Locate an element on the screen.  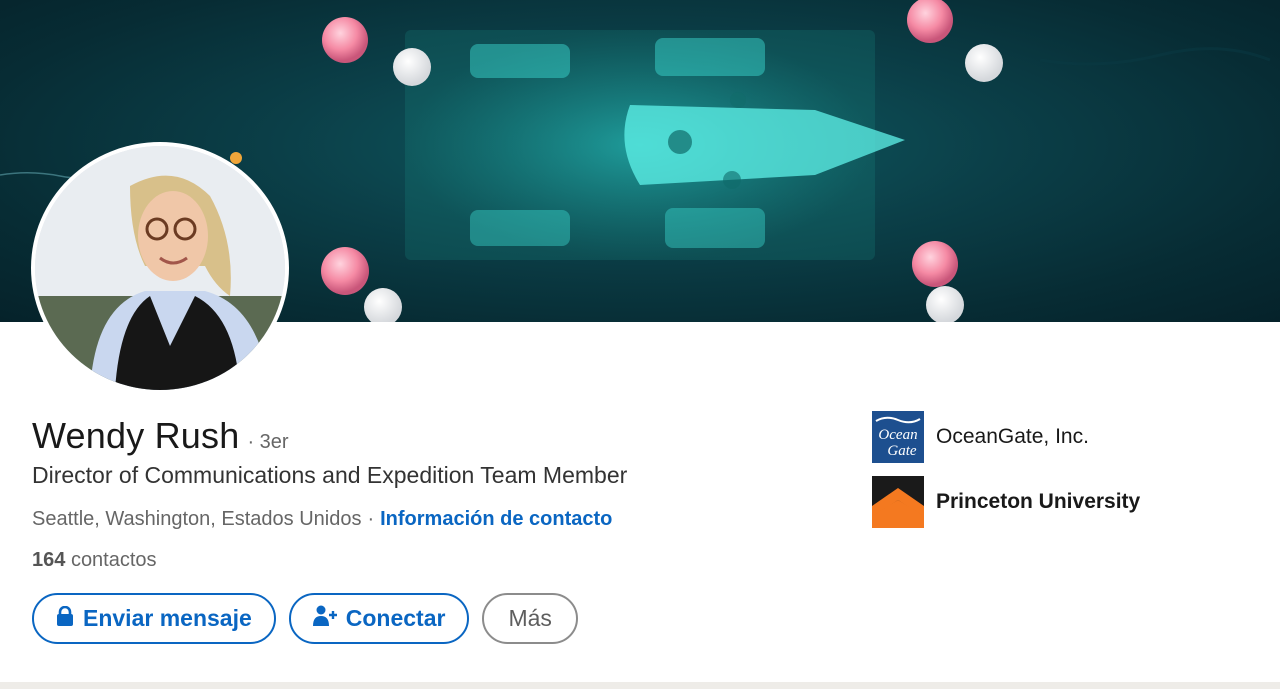
profile-name: Wendy Rush is located at coordinates (136, 435).